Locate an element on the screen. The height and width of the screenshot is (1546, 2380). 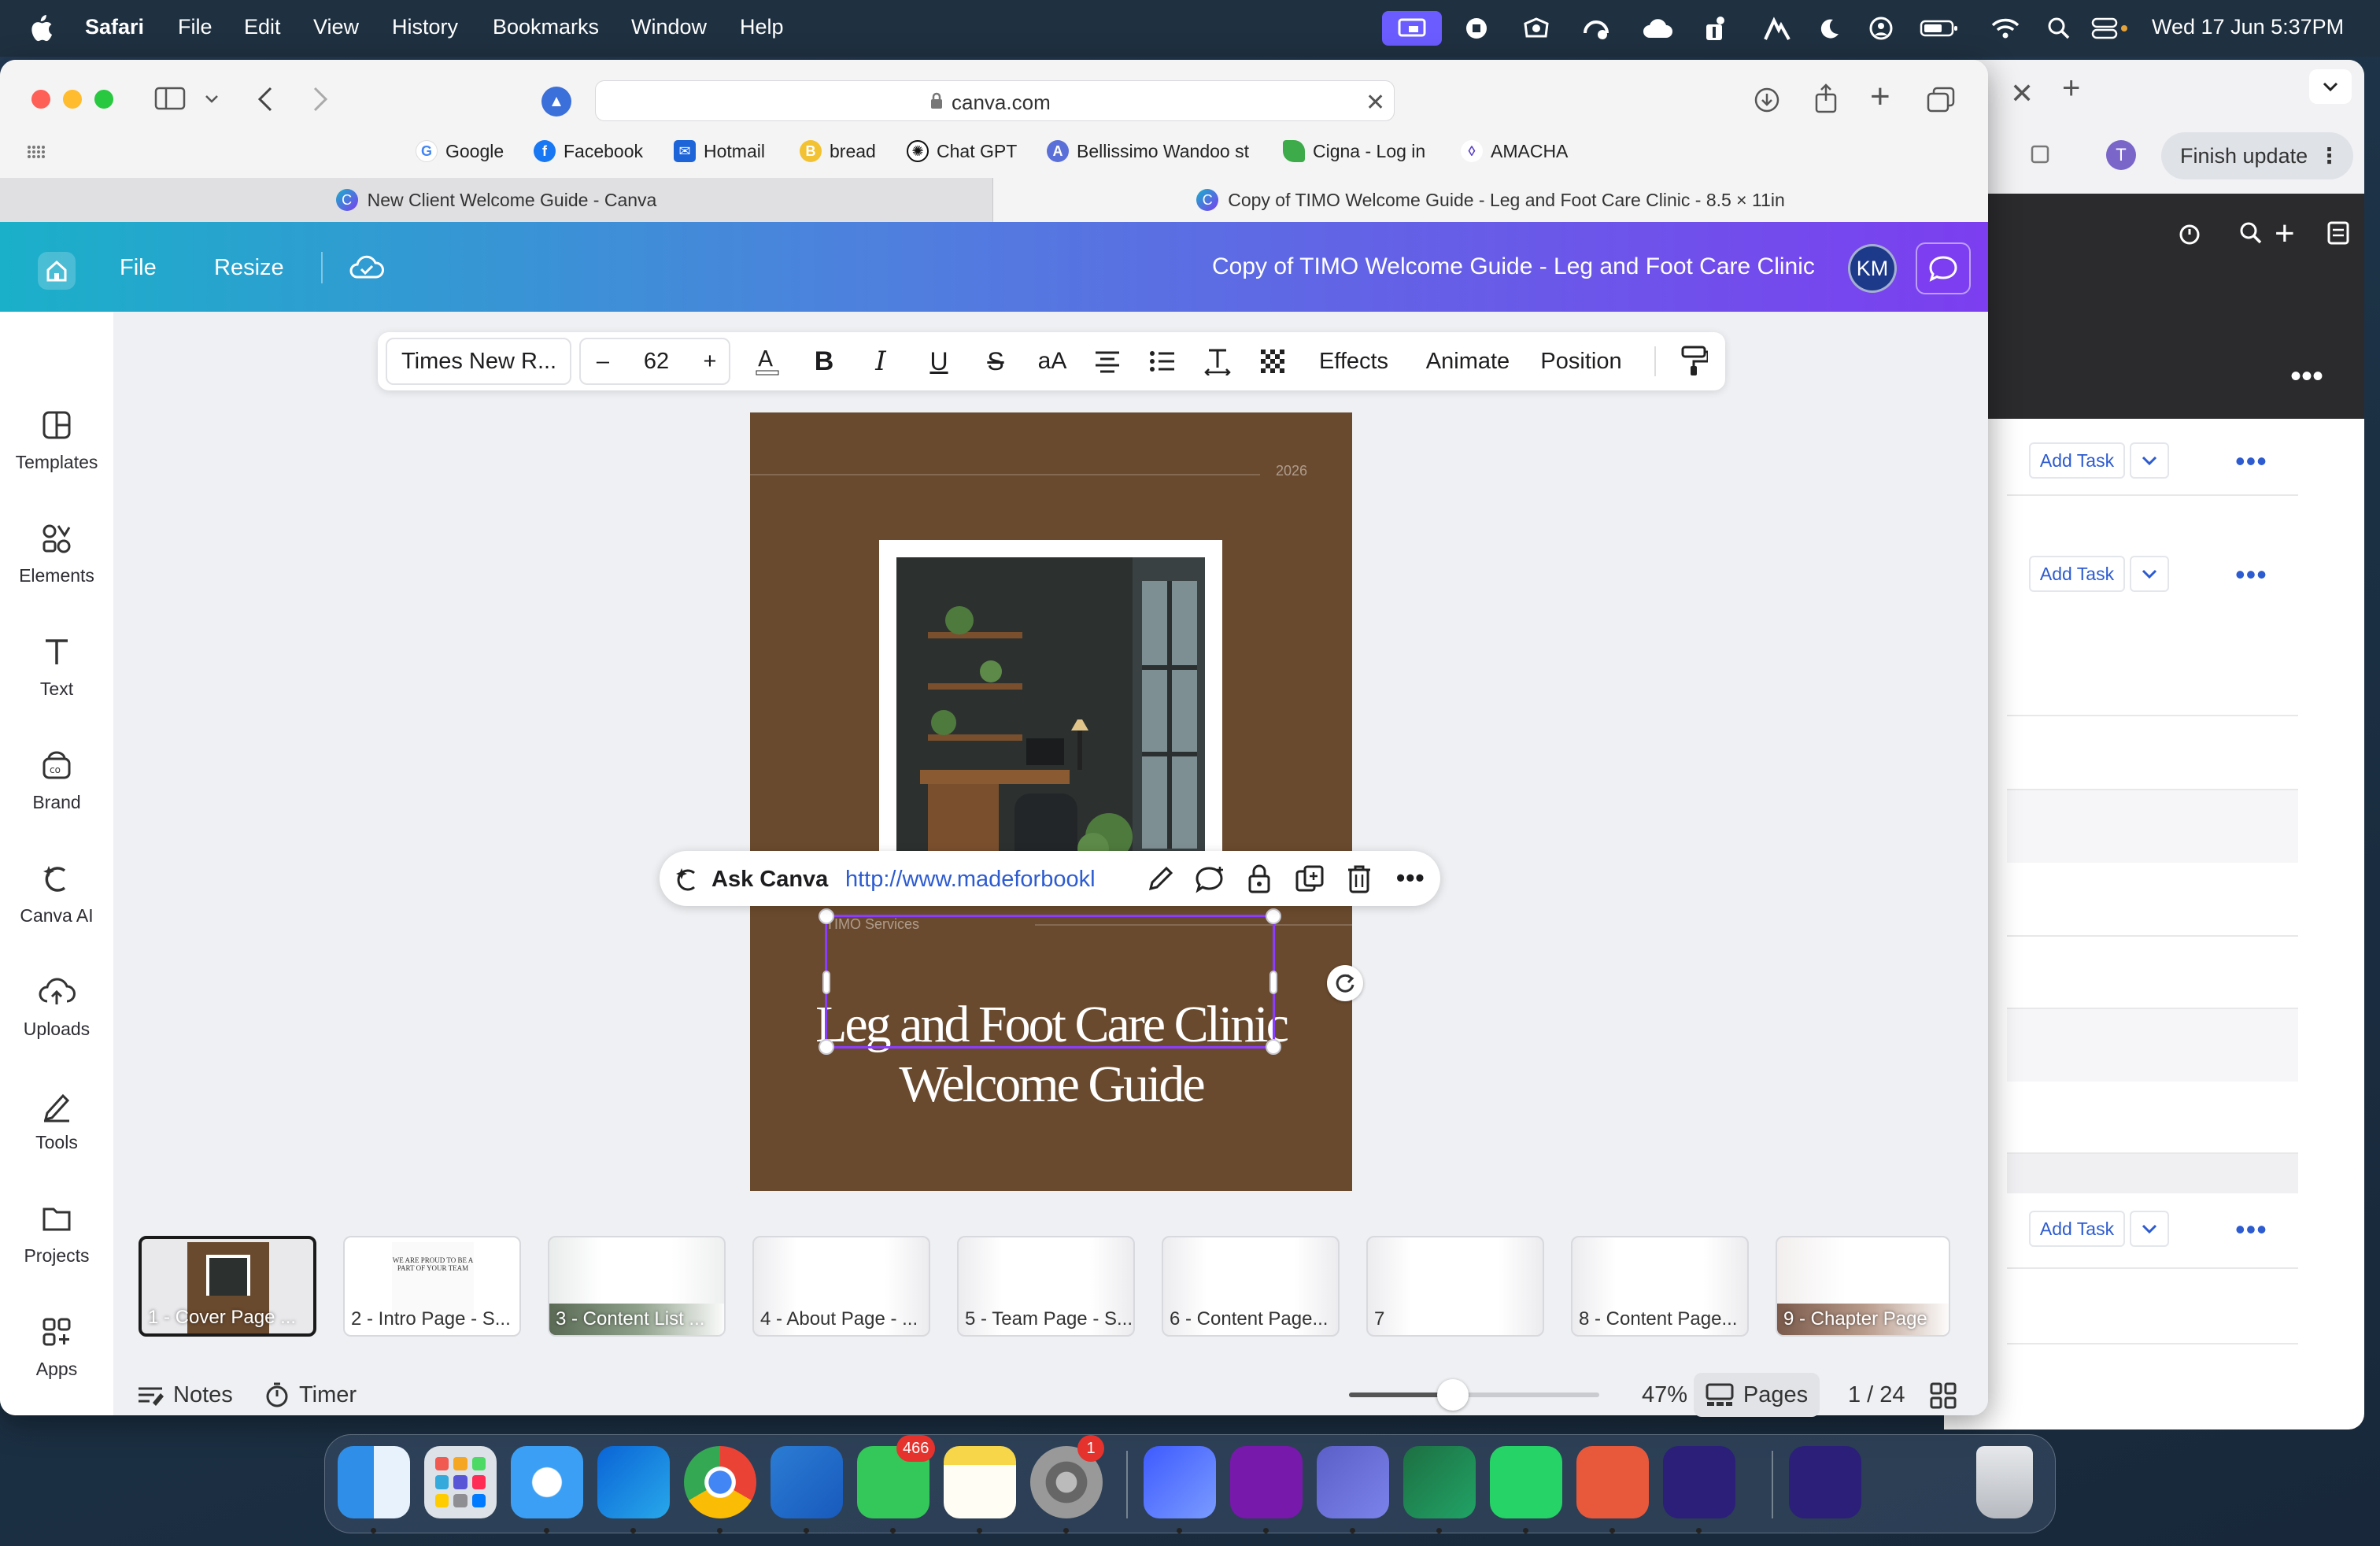
year-text: 2026 is located at coordinates (1291, 471).